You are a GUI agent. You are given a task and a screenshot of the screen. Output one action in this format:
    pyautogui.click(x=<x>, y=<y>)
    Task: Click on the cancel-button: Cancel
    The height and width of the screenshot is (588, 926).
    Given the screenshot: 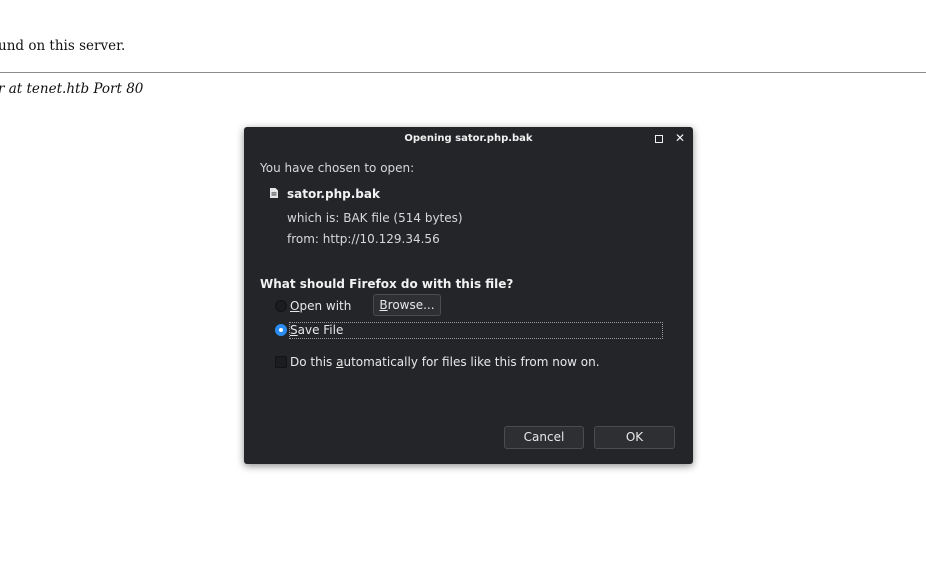 What is the action you would take?
    pyautogui.click(x=544, y=437)
    